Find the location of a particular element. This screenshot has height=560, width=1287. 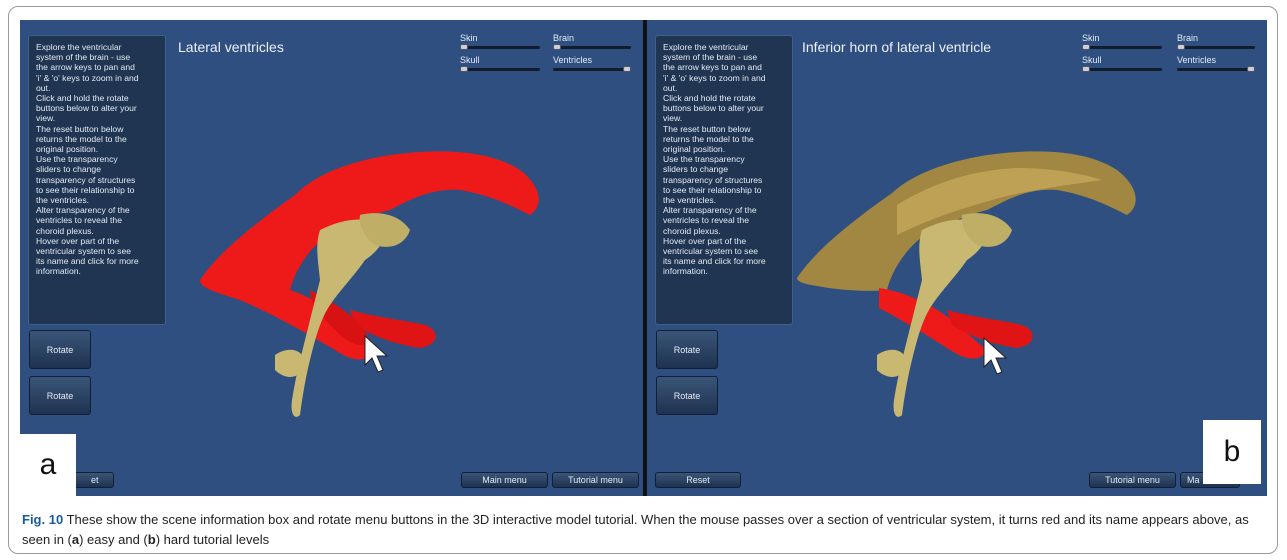

slider-thumb-skin is located at coordinates (464, 47).